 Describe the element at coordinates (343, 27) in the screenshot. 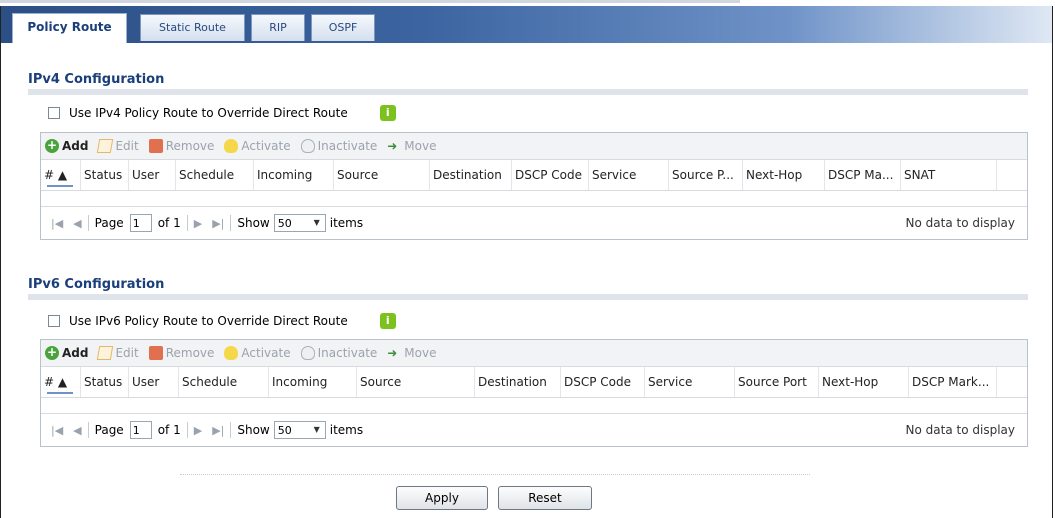

I see `tab-ospf: OSPF` at that location.